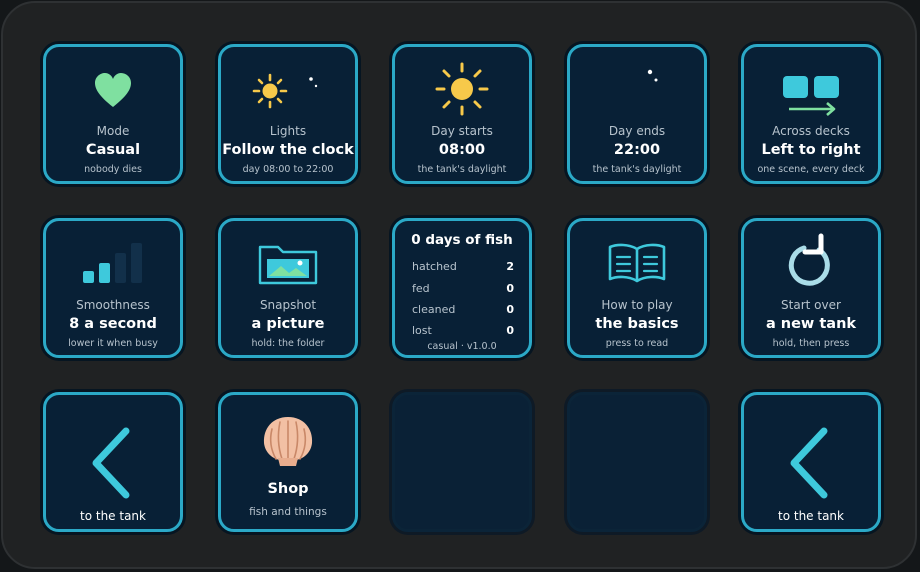 This screenshot has width=920, height=572. I want to click on stat-row: lost 0, so click(463, 330).